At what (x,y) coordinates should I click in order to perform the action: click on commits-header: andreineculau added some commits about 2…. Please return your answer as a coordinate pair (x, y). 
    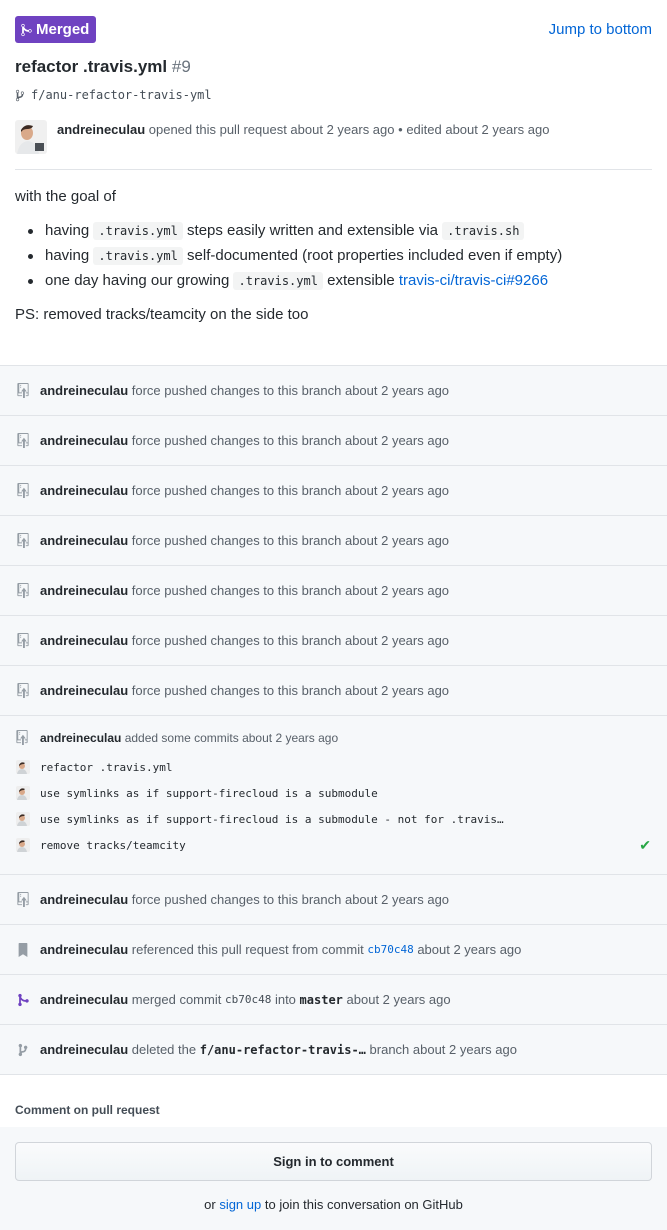
    Looking at the image, I should click on (333, 737).